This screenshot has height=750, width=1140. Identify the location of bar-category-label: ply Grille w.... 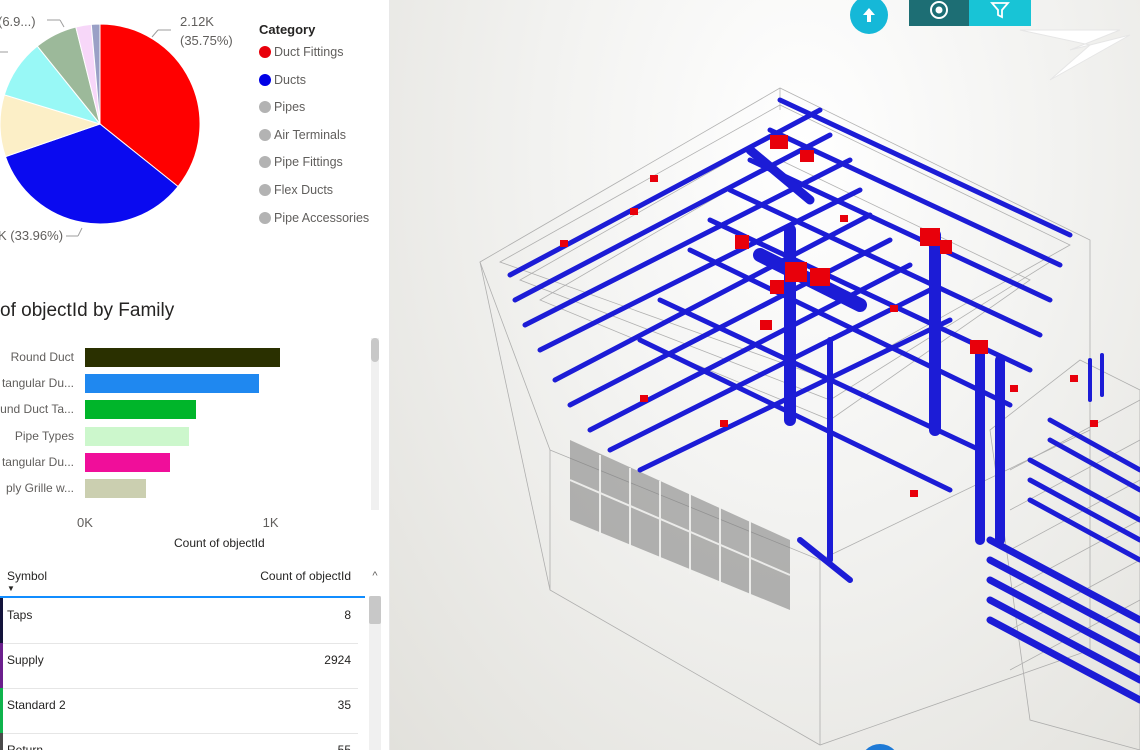
(39, 488).